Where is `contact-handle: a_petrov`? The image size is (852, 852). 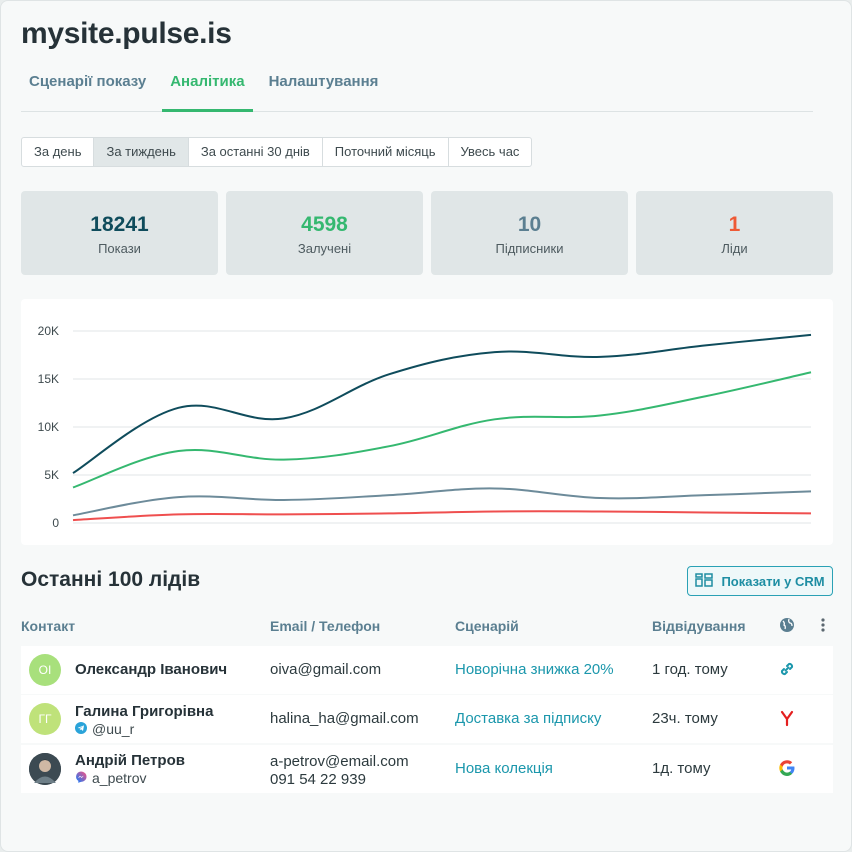
contact-handle: a_petrov is located at coordinates (119, 778).